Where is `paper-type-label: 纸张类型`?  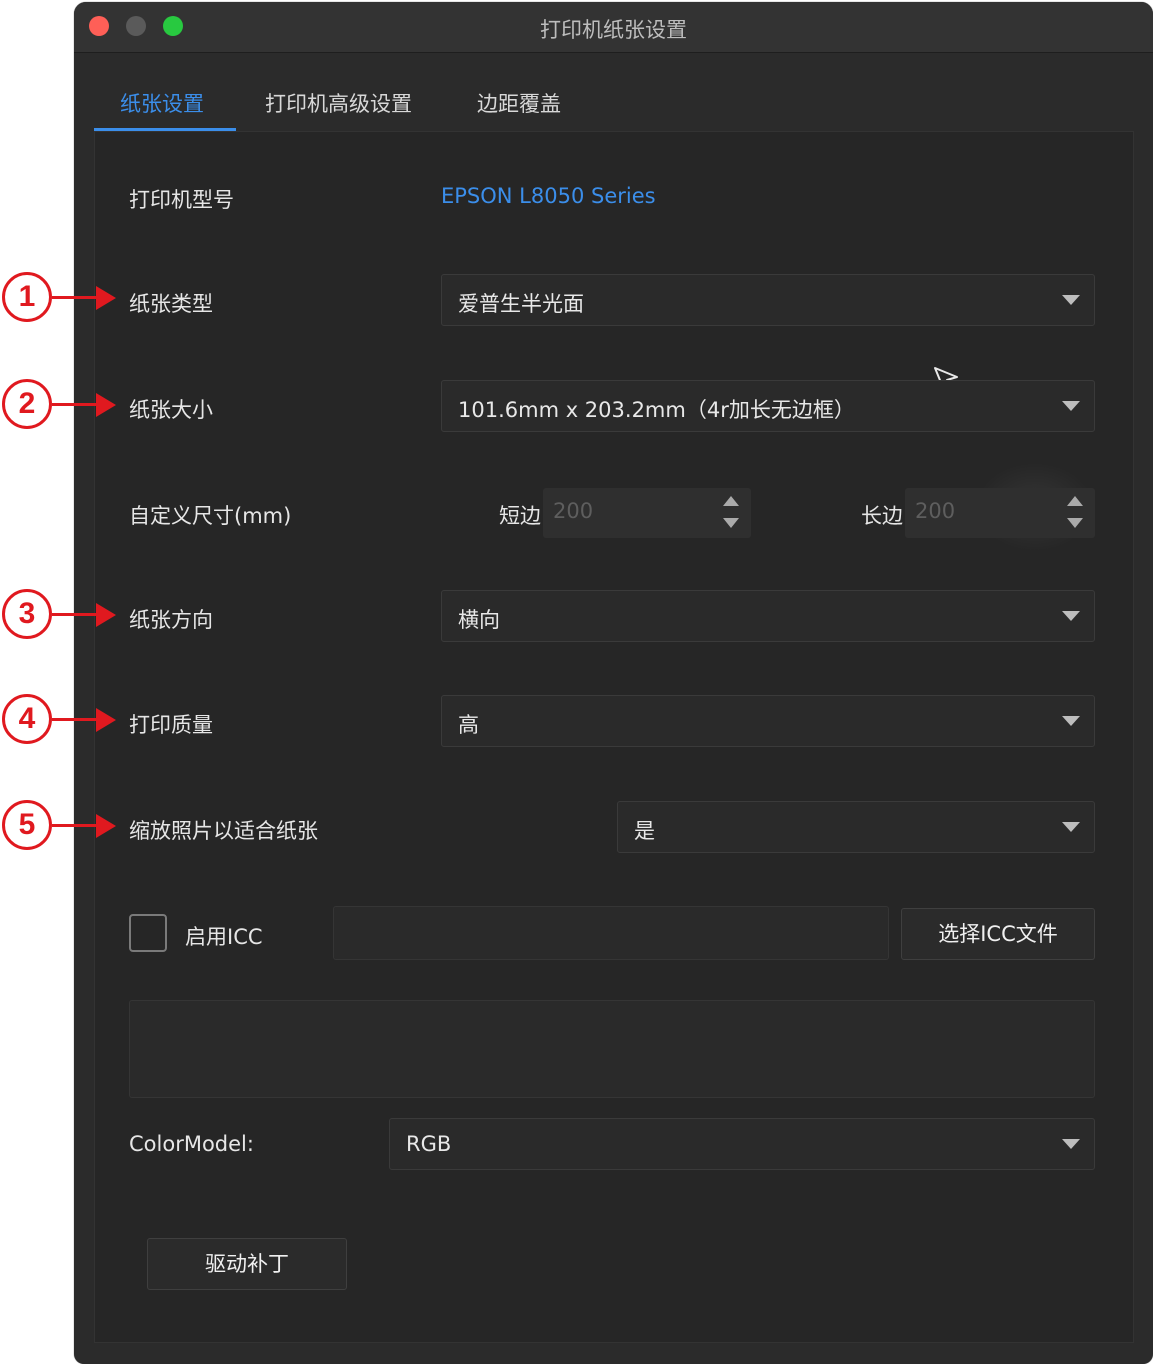 paper-type-label: 纸张类型 is located at coordinates (171, 304).